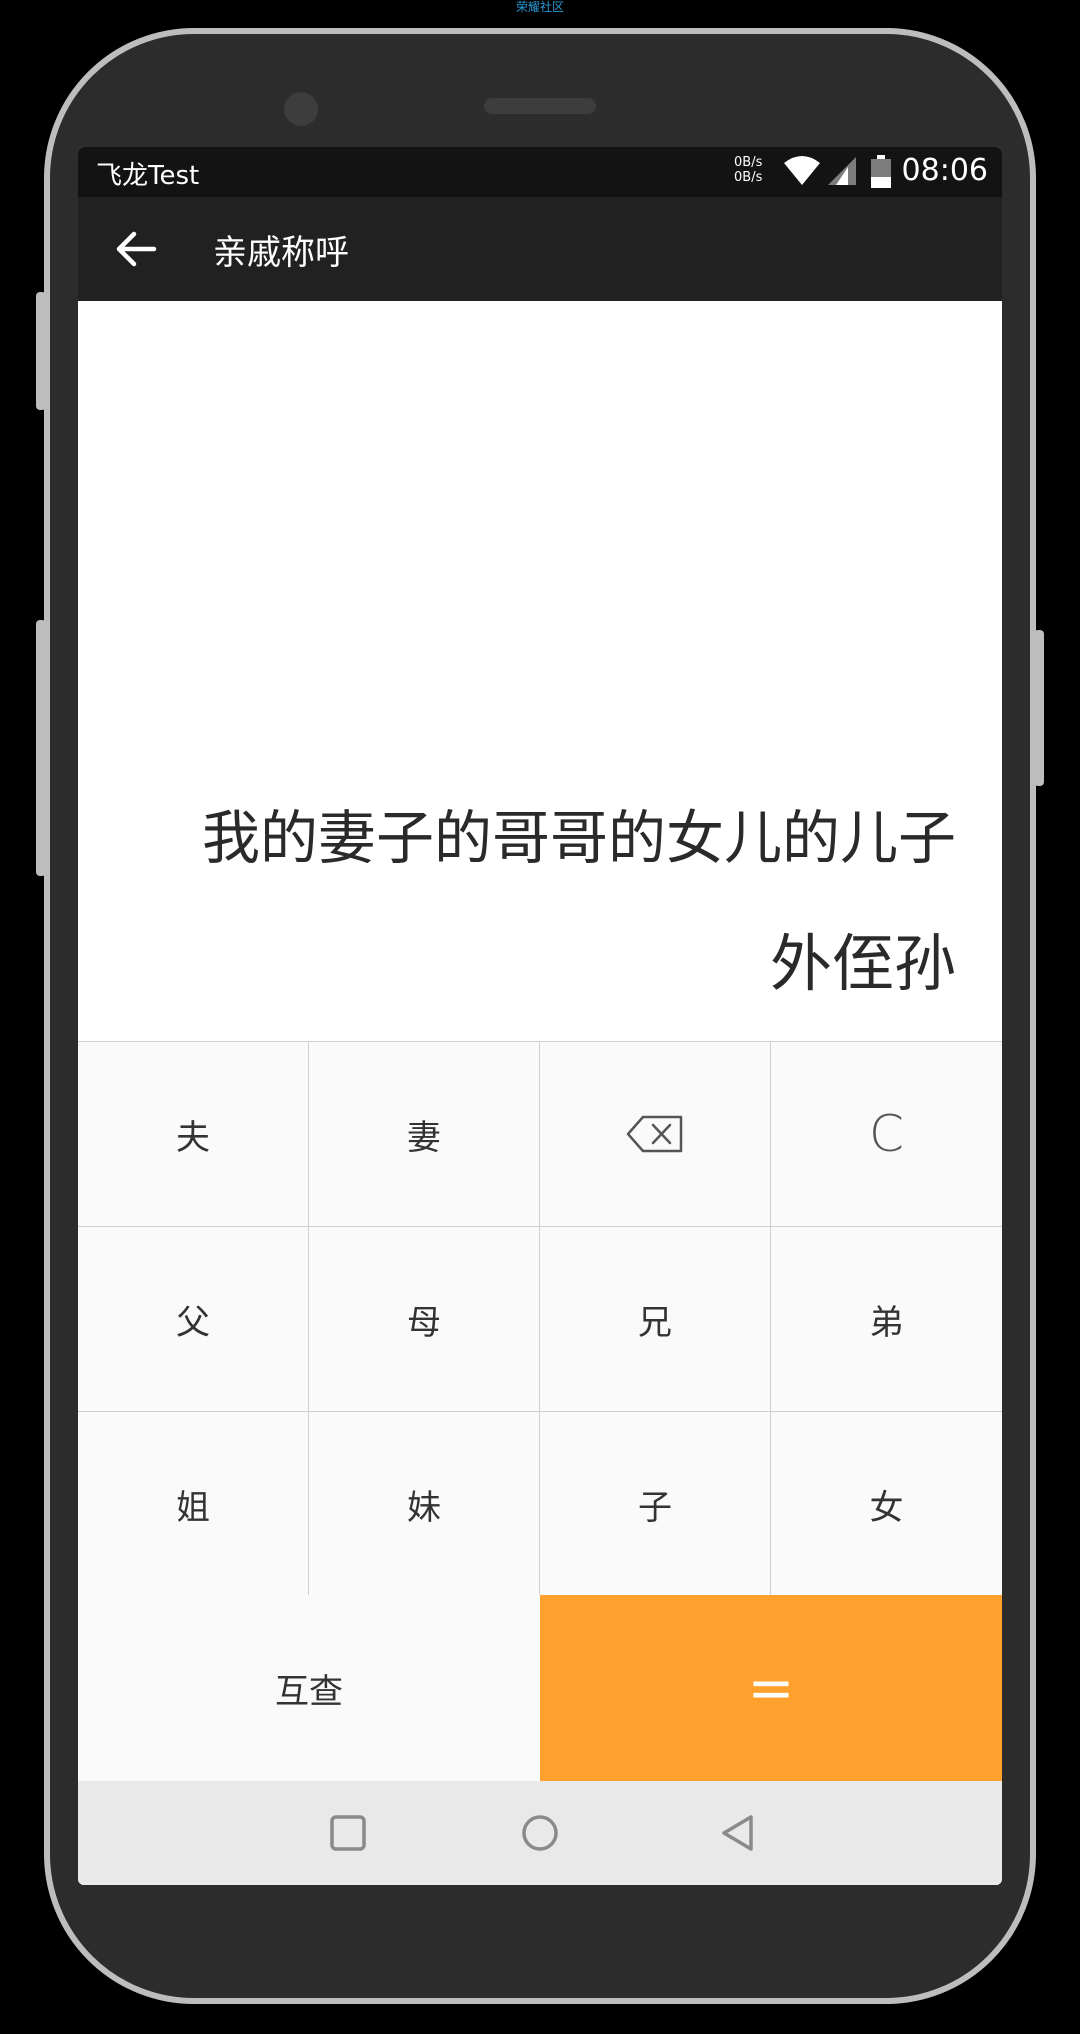  What do you see at coordinates (41, 351) in the screenshot?
I see `volume-button` at bounding box center [41, 351].